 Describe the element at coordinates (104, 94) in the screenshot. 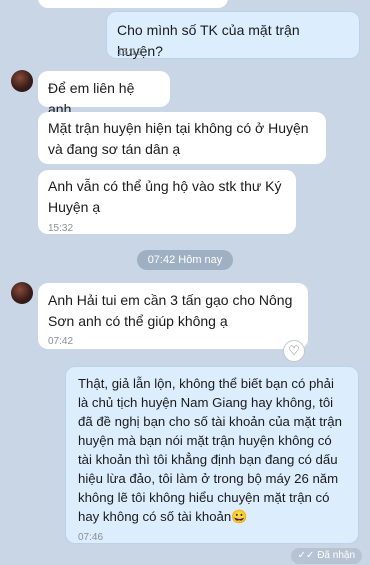

I see `incoming-message: Để em liên hệ anh` at that location.